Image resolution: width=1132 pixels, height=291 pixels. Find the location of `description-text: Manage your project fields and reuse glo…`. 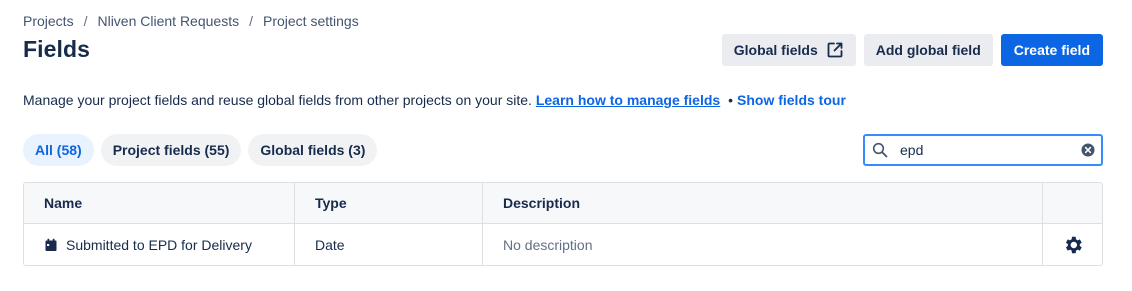

description-text: Manage your project fields and reuse glo… is located at coordinates (277, 100).